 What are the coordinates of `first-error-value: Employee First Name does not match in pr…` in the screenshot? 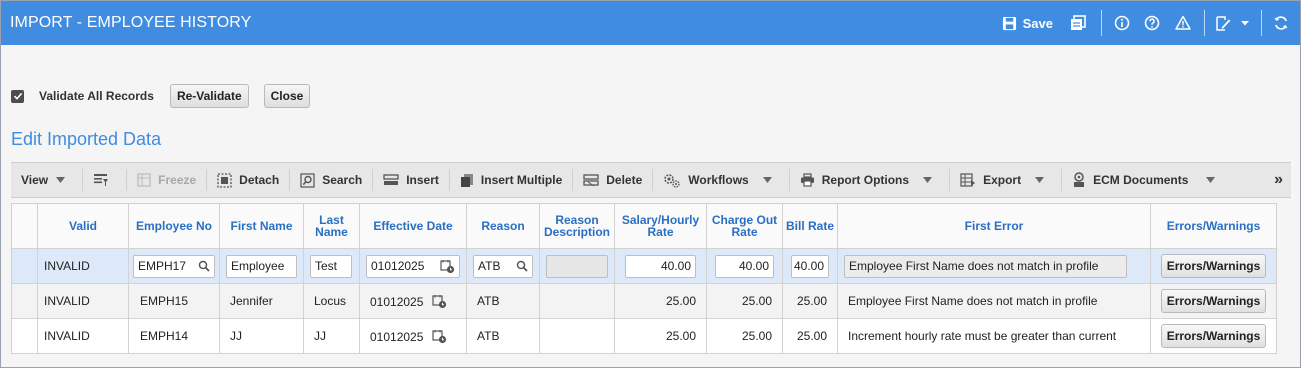 It's located at (974, 266).